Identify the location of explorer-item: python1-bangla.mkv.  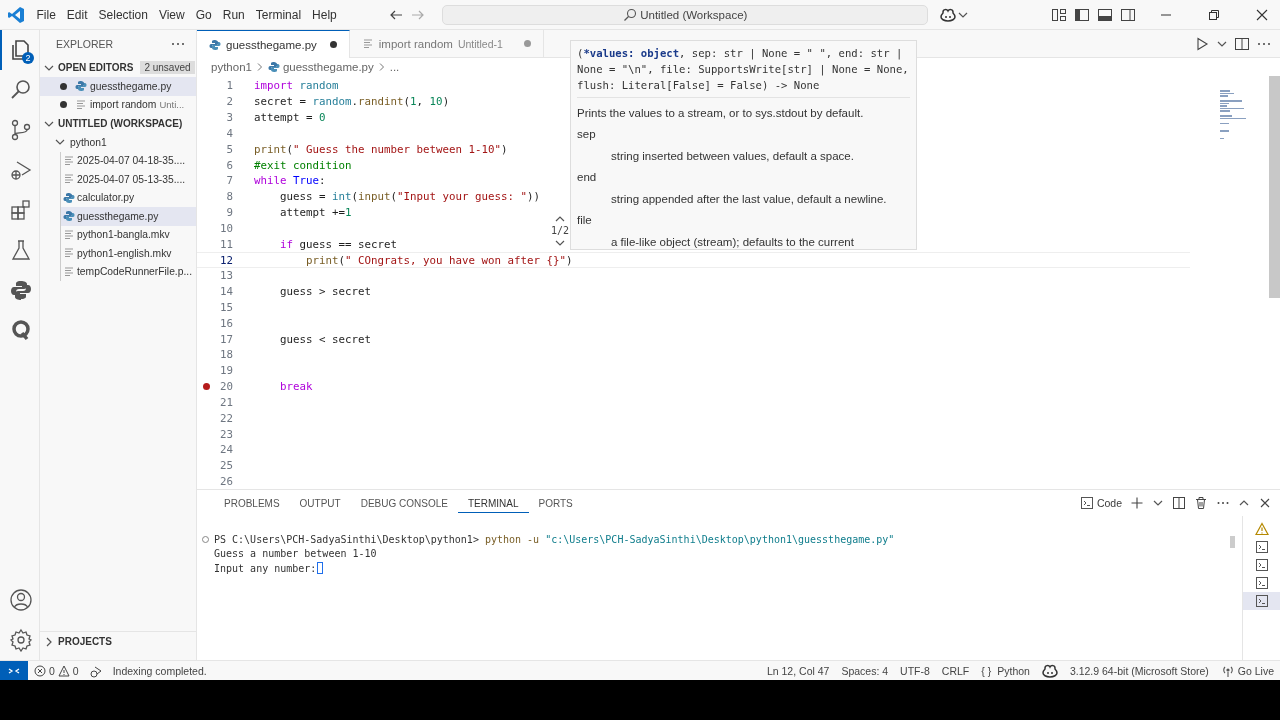
(128, 234).